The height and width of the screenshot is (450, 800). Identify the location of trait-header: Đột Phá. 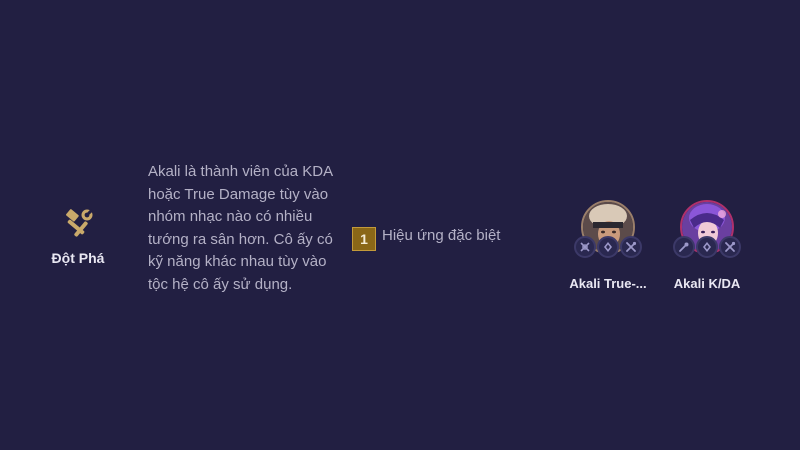
(78, 236).